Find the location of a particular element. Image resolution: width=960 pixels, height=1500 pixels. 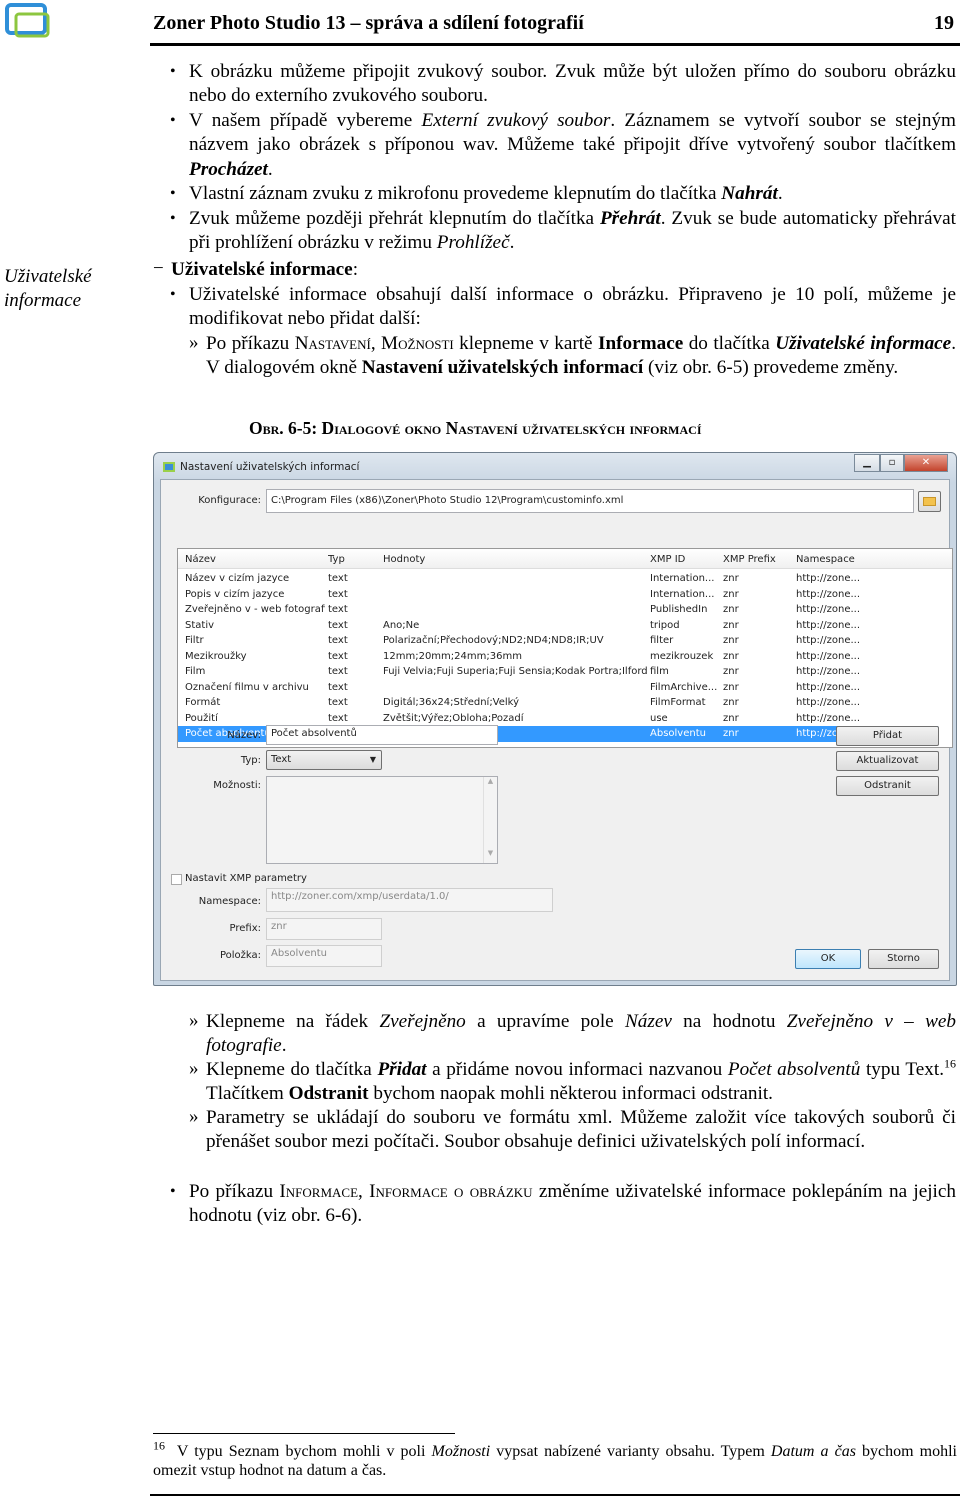

table-cell: Digitál;36x24;Střední;Velký is located at coordinates (451, 702).